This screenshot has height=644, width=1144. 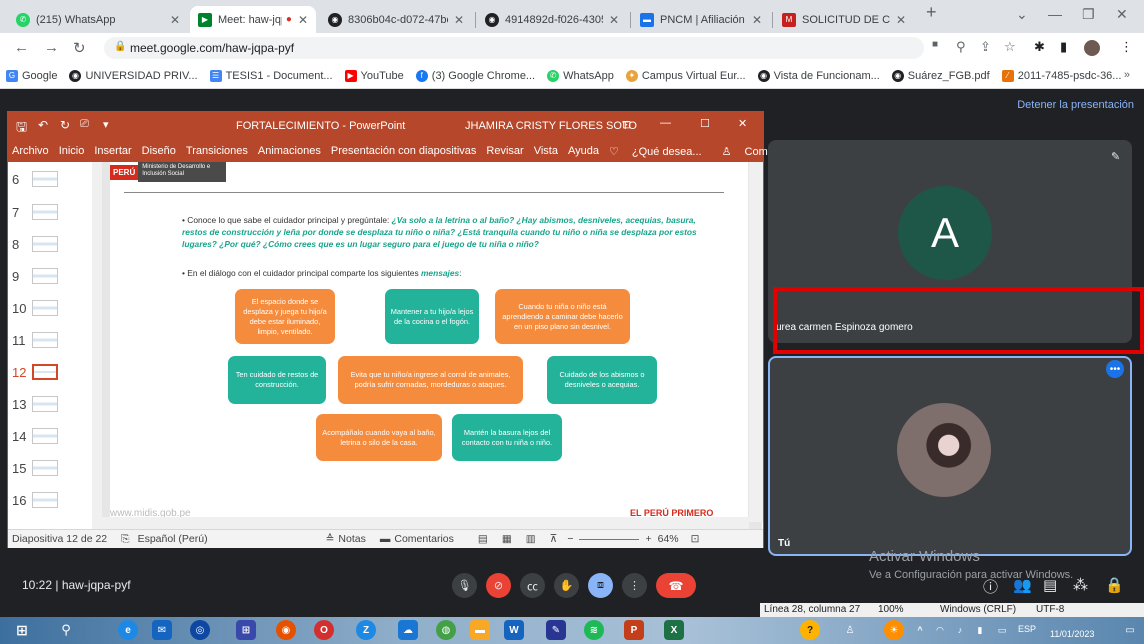 I want to click on language-indicator: Español (Perú), so click(x=173, y=539).